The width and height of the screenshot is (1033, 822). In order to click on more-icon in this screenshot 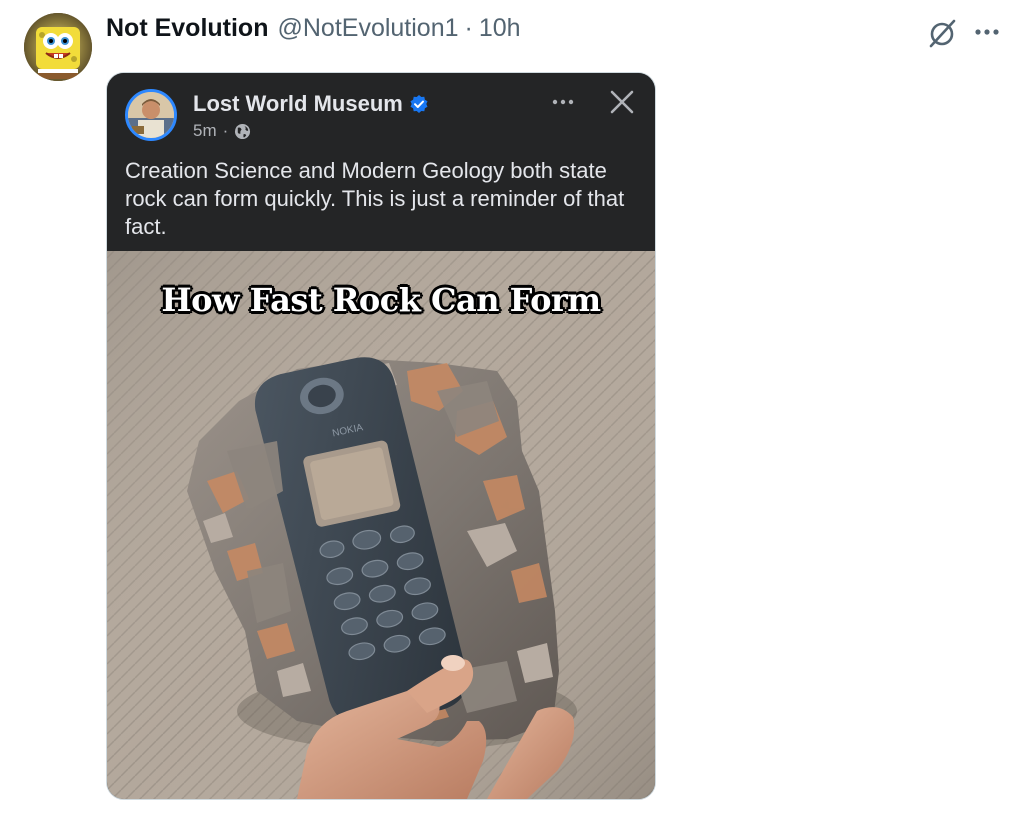, I will do `click(987, 32)`.